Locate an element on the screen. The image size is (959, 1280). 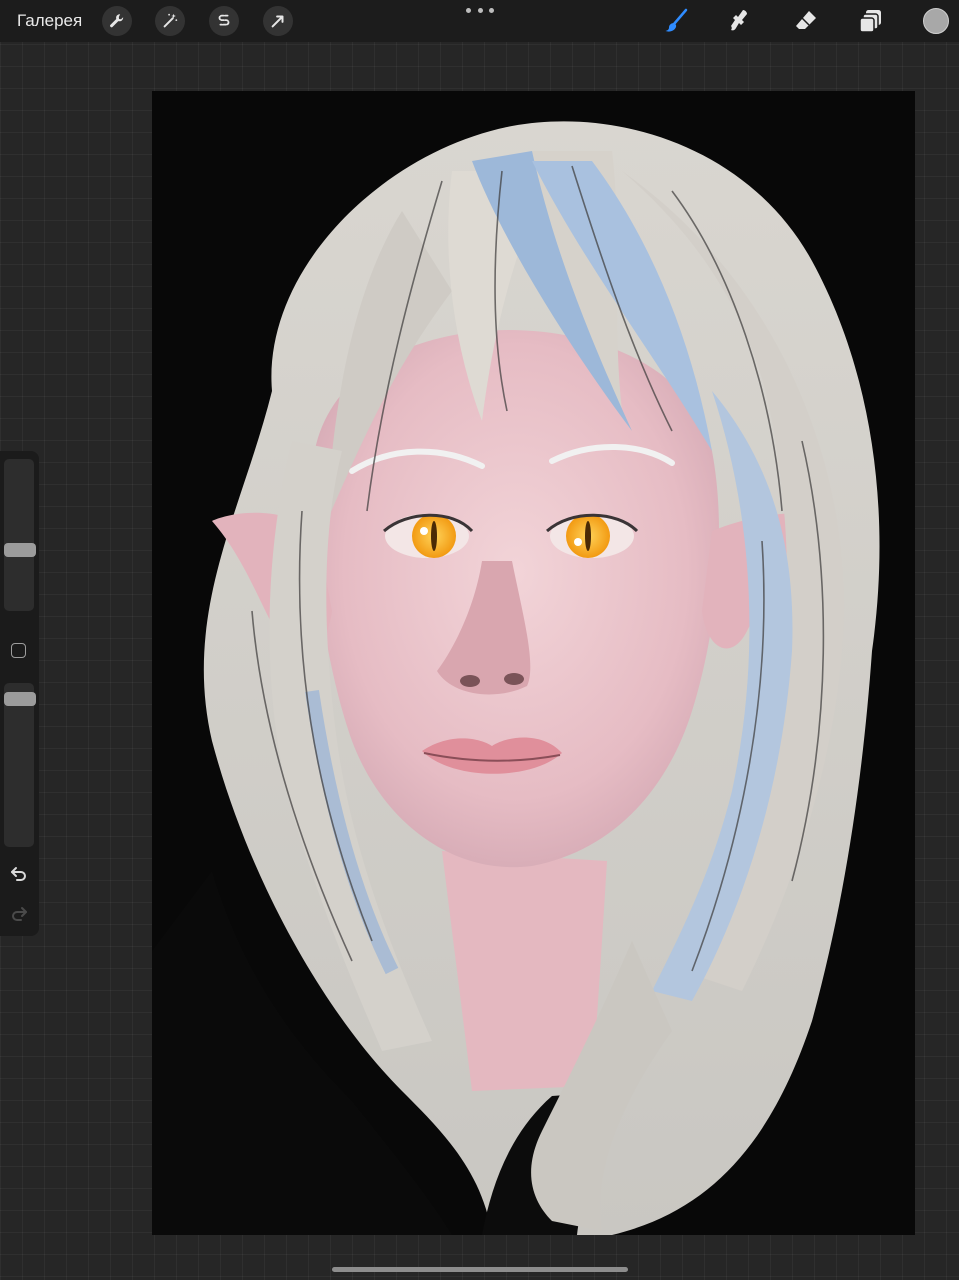
wrench-icon is located at coordinates (117, 21).